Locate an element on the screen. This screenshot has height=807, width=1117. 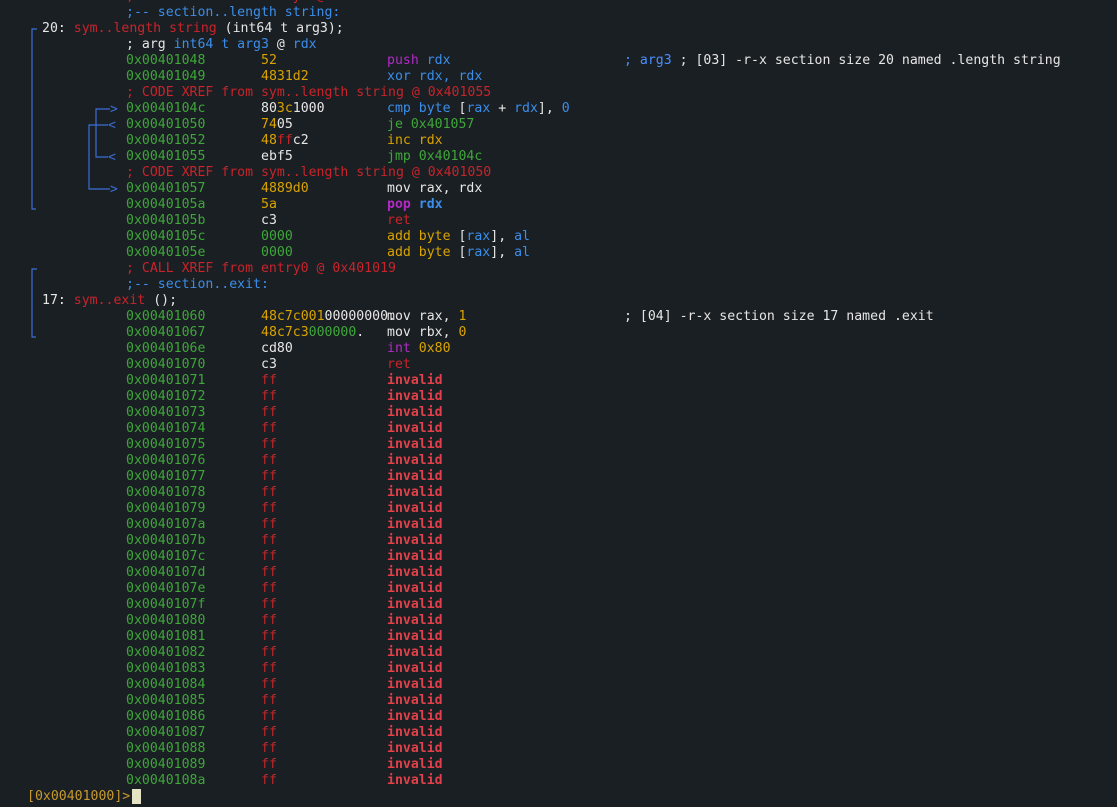
arg-line: ; arg int64 t arg3 @ rdx is located at coordinates (558, 45).